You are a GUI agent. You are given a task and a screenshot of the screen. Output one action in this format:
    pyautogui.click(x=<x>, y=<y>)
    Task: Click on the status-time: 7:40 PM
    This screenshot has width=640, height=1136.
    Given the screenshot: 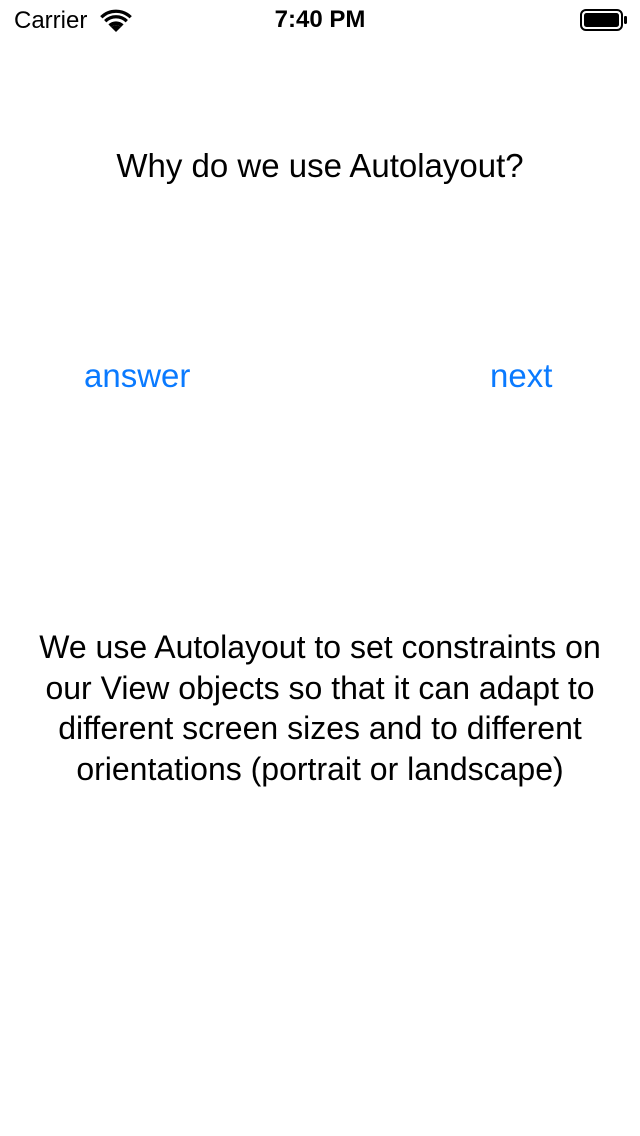 What is the action you would take?
    pyautogui.click(x=320, y=19)
    